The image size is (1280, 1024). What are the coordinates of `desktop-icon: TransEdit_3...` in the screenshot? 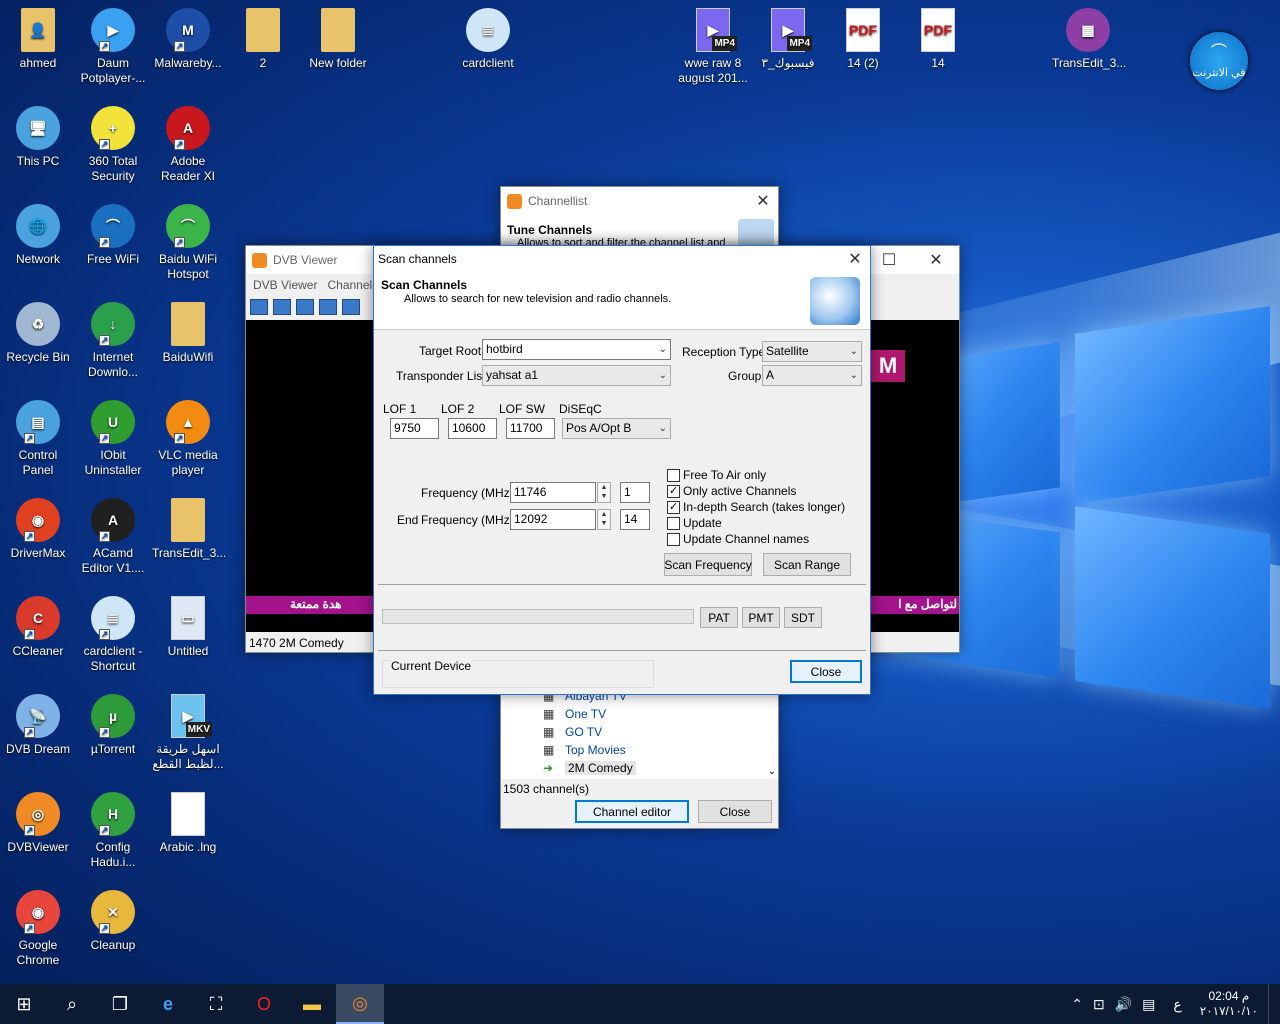 It's located at (188, 529).